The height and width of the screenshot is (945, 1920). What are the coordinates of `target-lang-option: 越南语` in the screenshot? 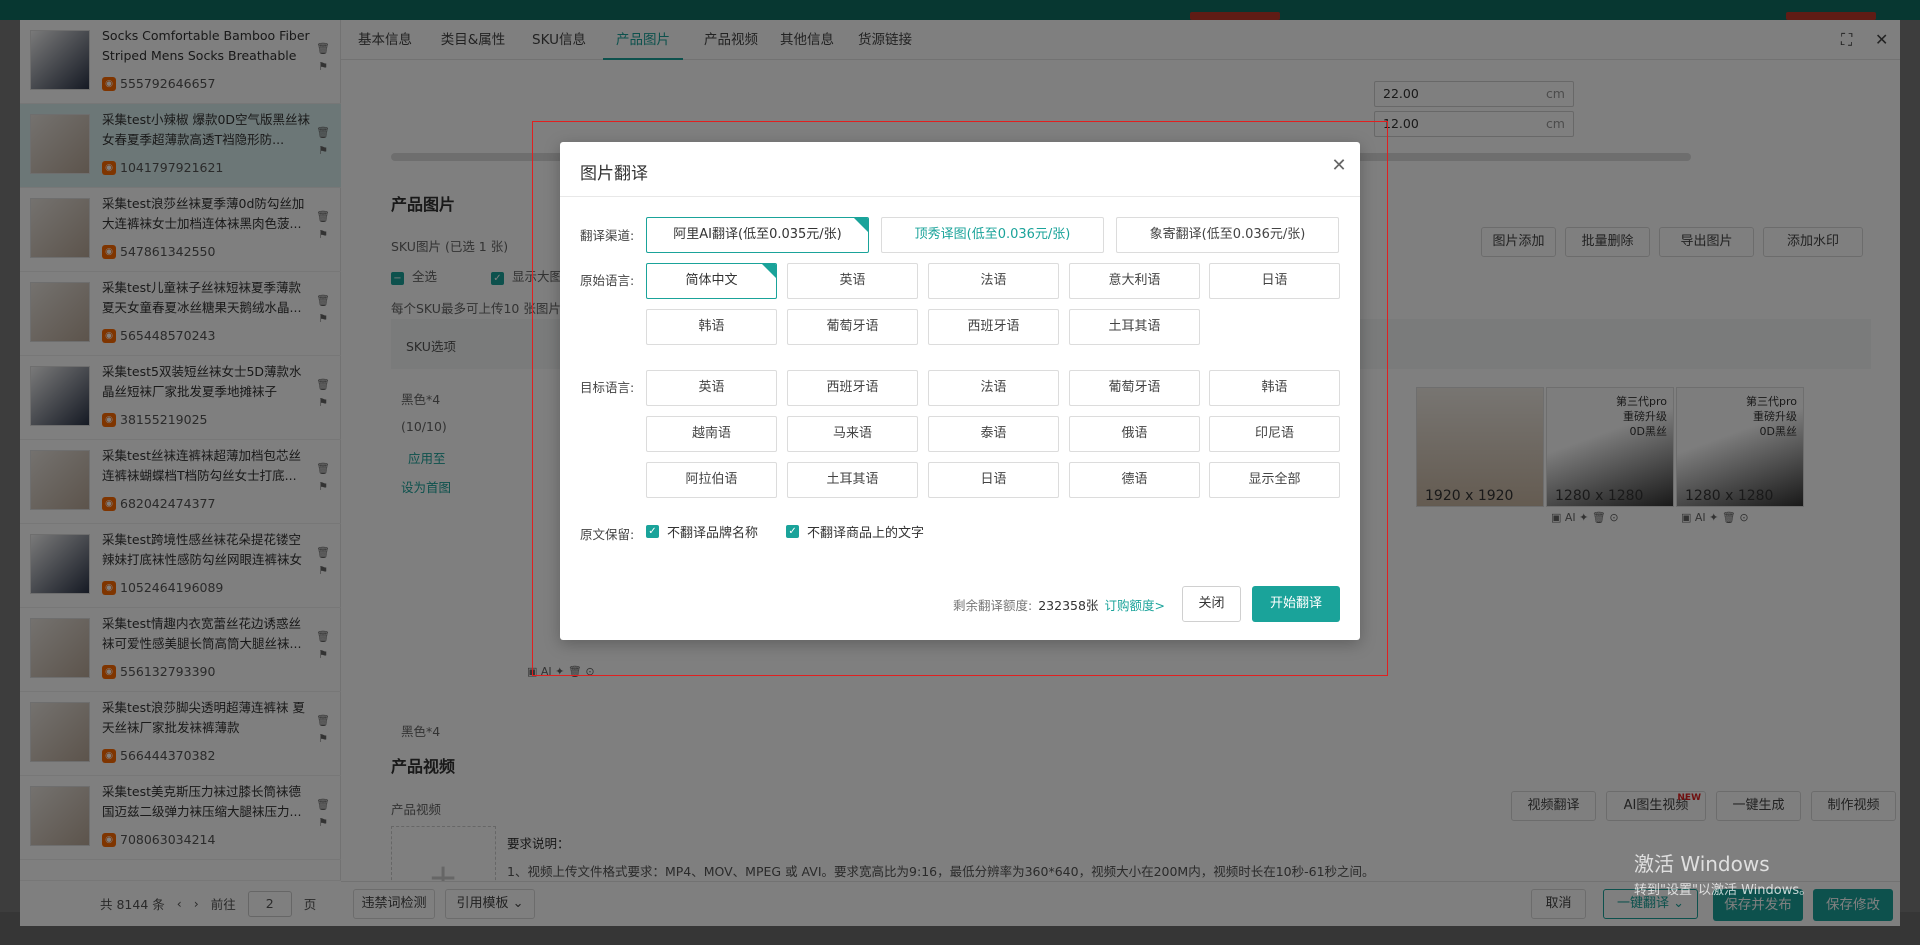 It's located at (711, 434).